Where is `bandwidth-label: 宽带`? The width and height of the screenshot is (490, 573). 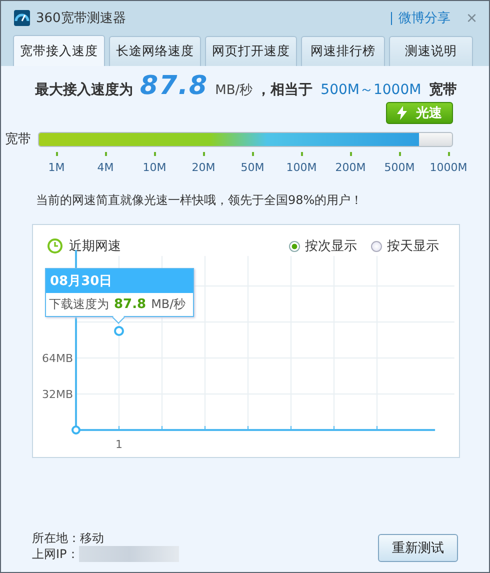
bandwidth-label: 宽带 is located at coordinates (443, 90).